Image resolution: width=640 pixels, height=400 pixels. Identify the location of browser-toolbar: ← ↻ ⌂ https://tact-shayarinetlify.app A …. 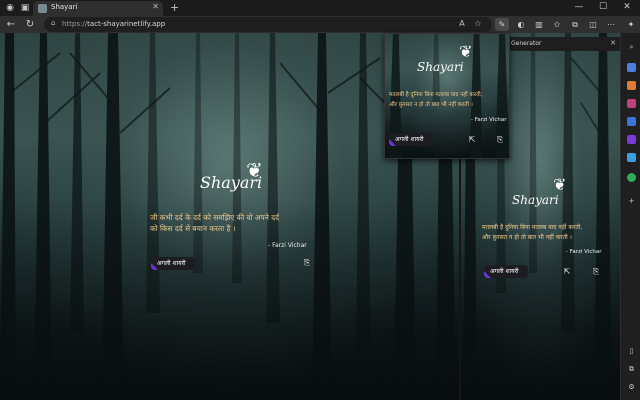
(320, 24).